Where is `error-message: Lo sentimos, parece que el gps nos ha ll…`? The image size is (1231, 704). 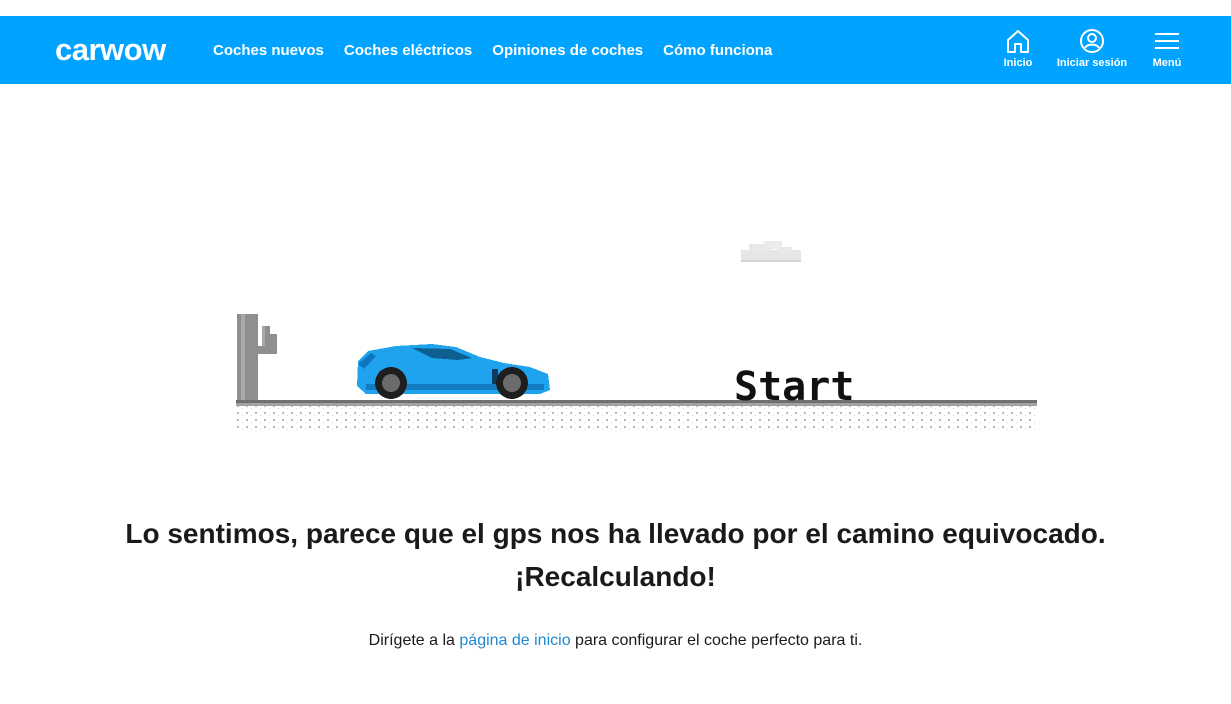
error-message: Lo sentimos, parece que el gps nos ha ll… is located at coordinates (615, 555).